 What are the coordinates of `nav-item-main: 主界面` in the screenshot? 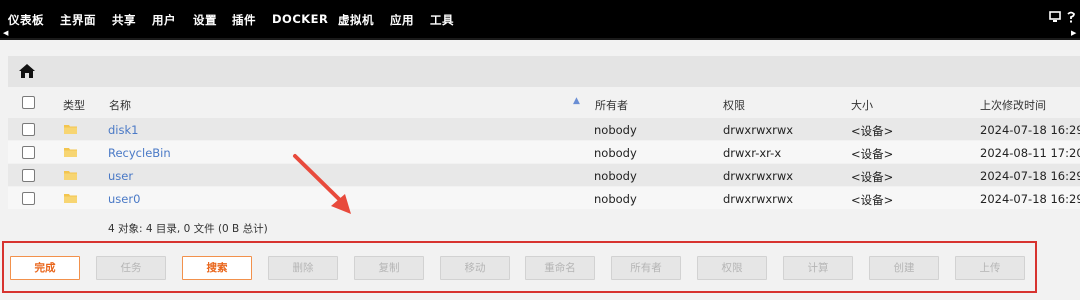 It's located at (78, 20).